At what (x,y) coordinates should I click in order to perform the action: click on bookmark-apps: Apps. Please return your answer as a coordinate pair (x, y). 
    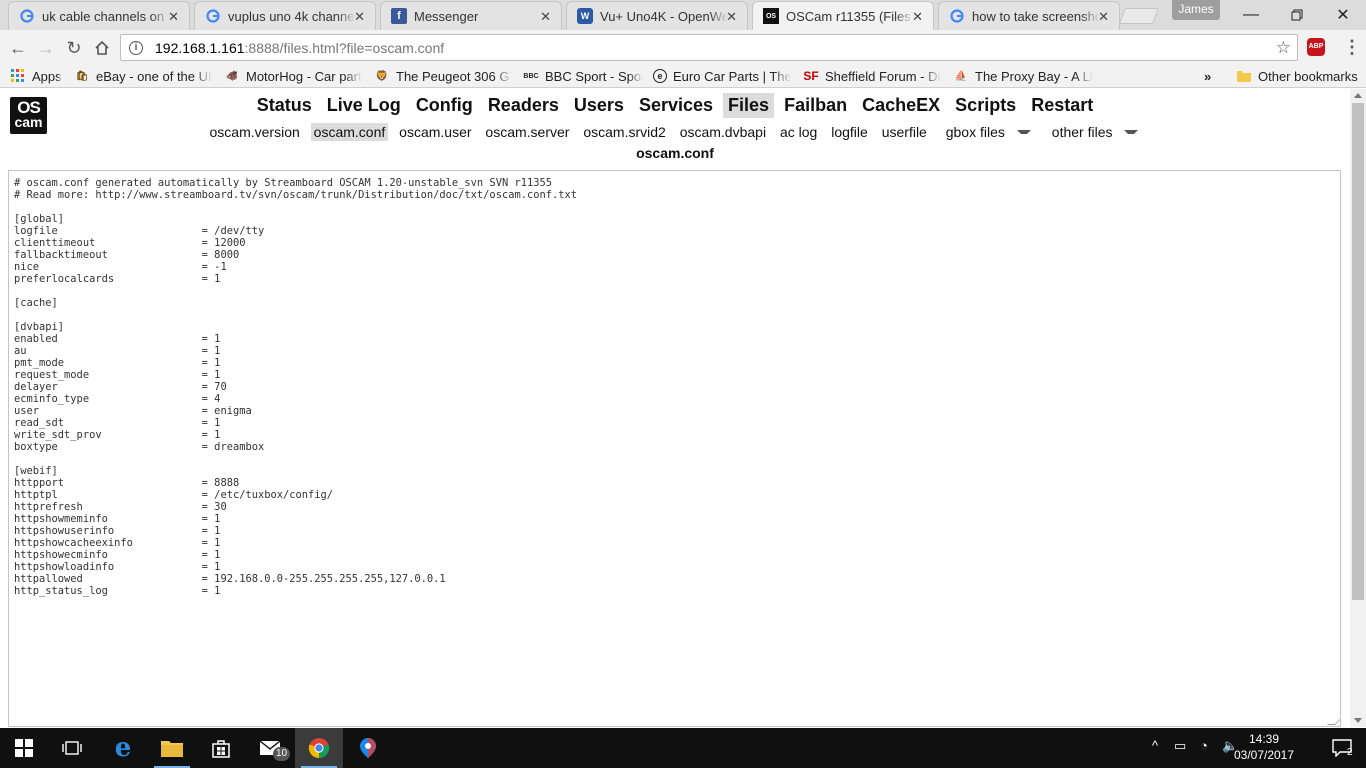
    Looking at the image, I should click on (40, 76).